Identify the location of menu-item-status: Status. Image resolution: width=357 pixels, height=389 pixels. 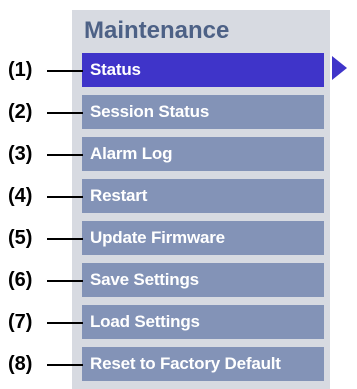
(203, 70).